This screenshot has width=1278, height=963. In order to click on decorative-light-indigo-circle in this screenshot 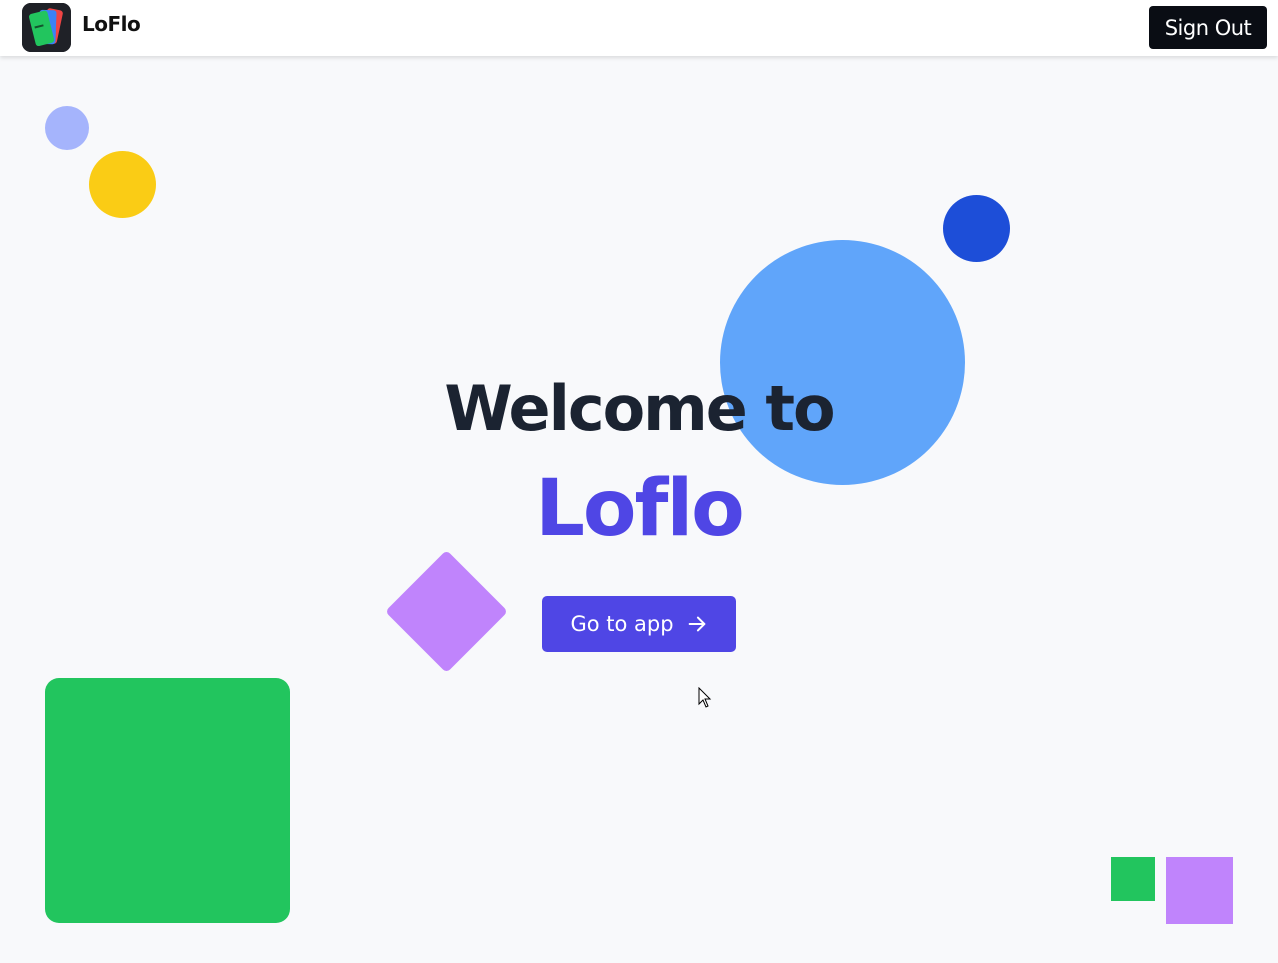, I will do `click(67, 128)`.